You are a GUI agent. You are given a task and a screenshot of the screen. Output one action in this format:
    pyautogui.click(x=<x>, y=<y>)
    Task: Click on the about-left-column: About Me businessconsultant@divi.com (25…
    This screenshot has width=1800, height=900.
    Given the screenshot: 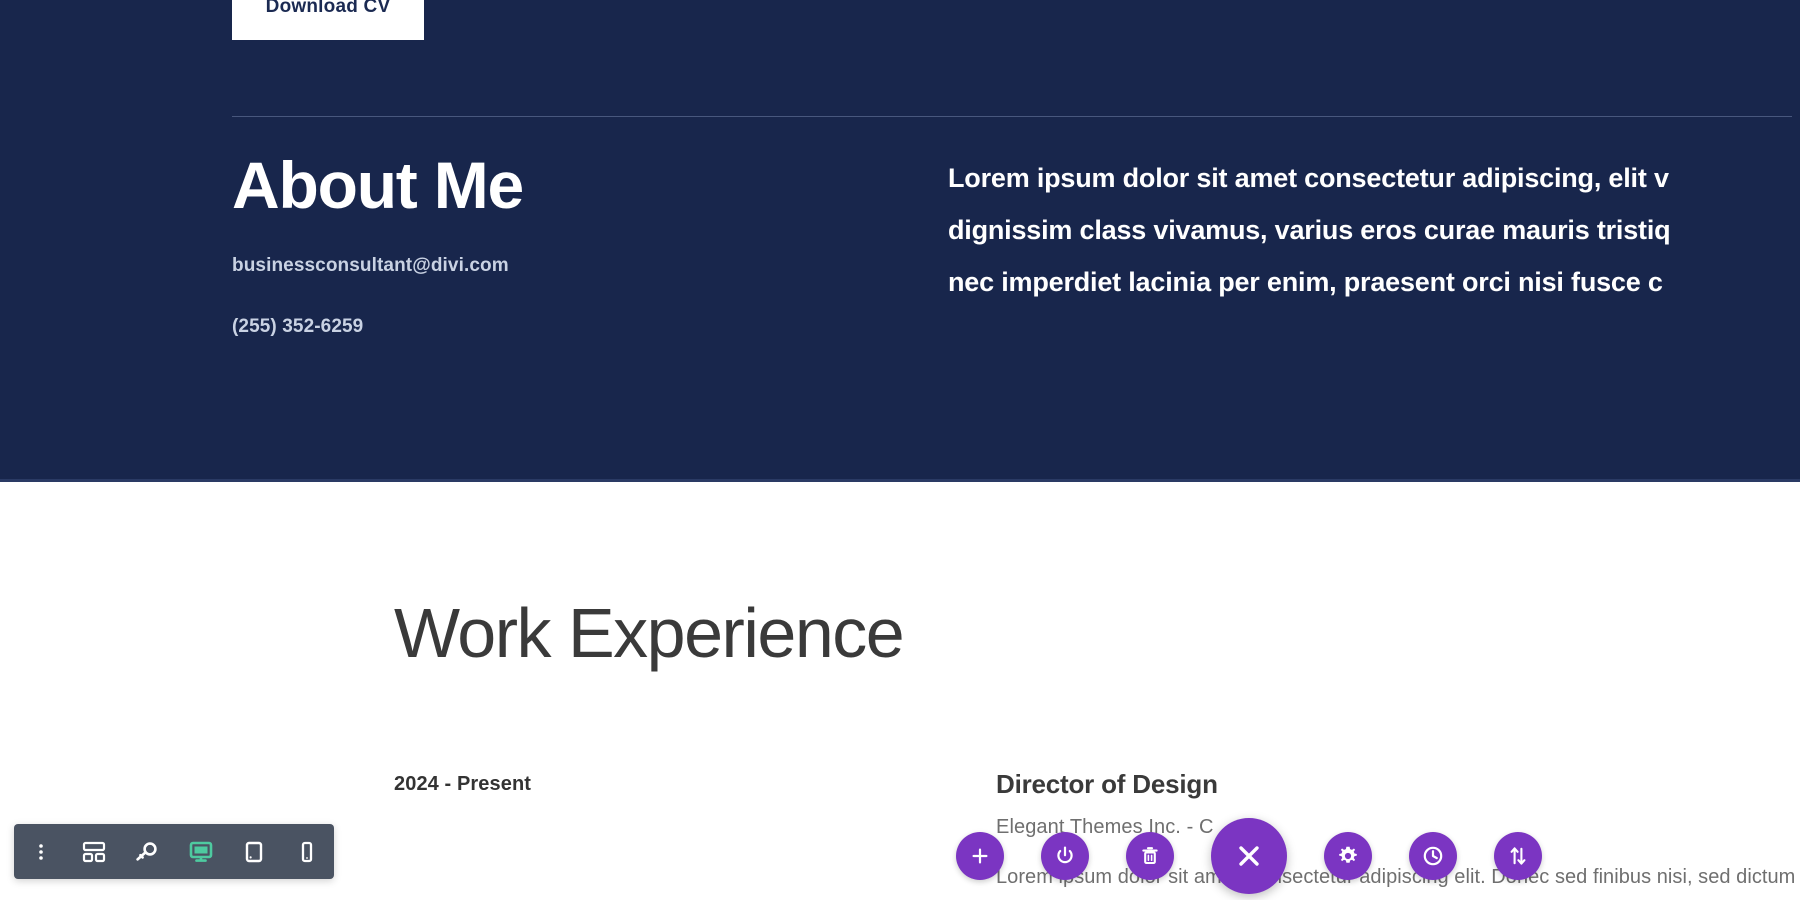 What is the action you would take?
    pyautogui.click(x=582, y=243)
    